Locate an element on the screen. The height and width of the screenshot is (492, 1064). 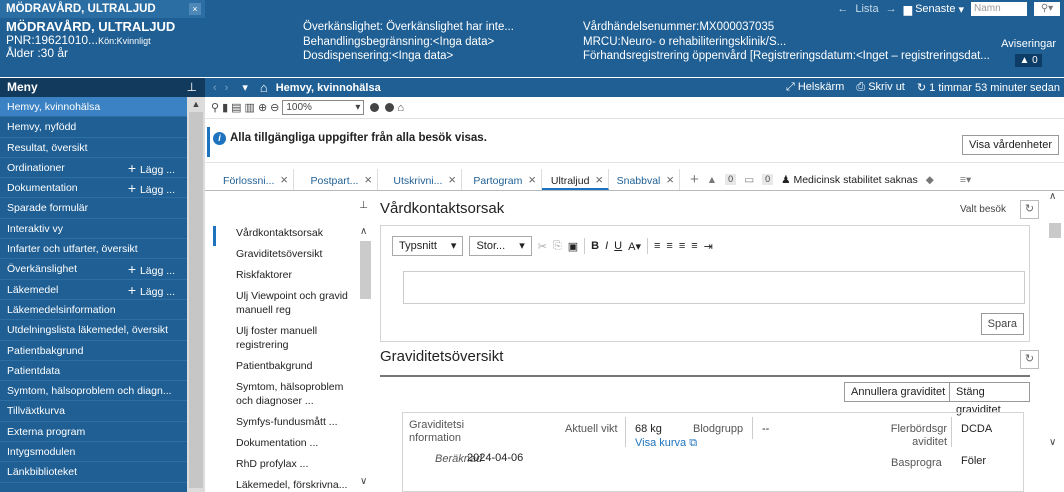
sidebar-item: Länkbiblioteket is located at coordinates (93, 472).